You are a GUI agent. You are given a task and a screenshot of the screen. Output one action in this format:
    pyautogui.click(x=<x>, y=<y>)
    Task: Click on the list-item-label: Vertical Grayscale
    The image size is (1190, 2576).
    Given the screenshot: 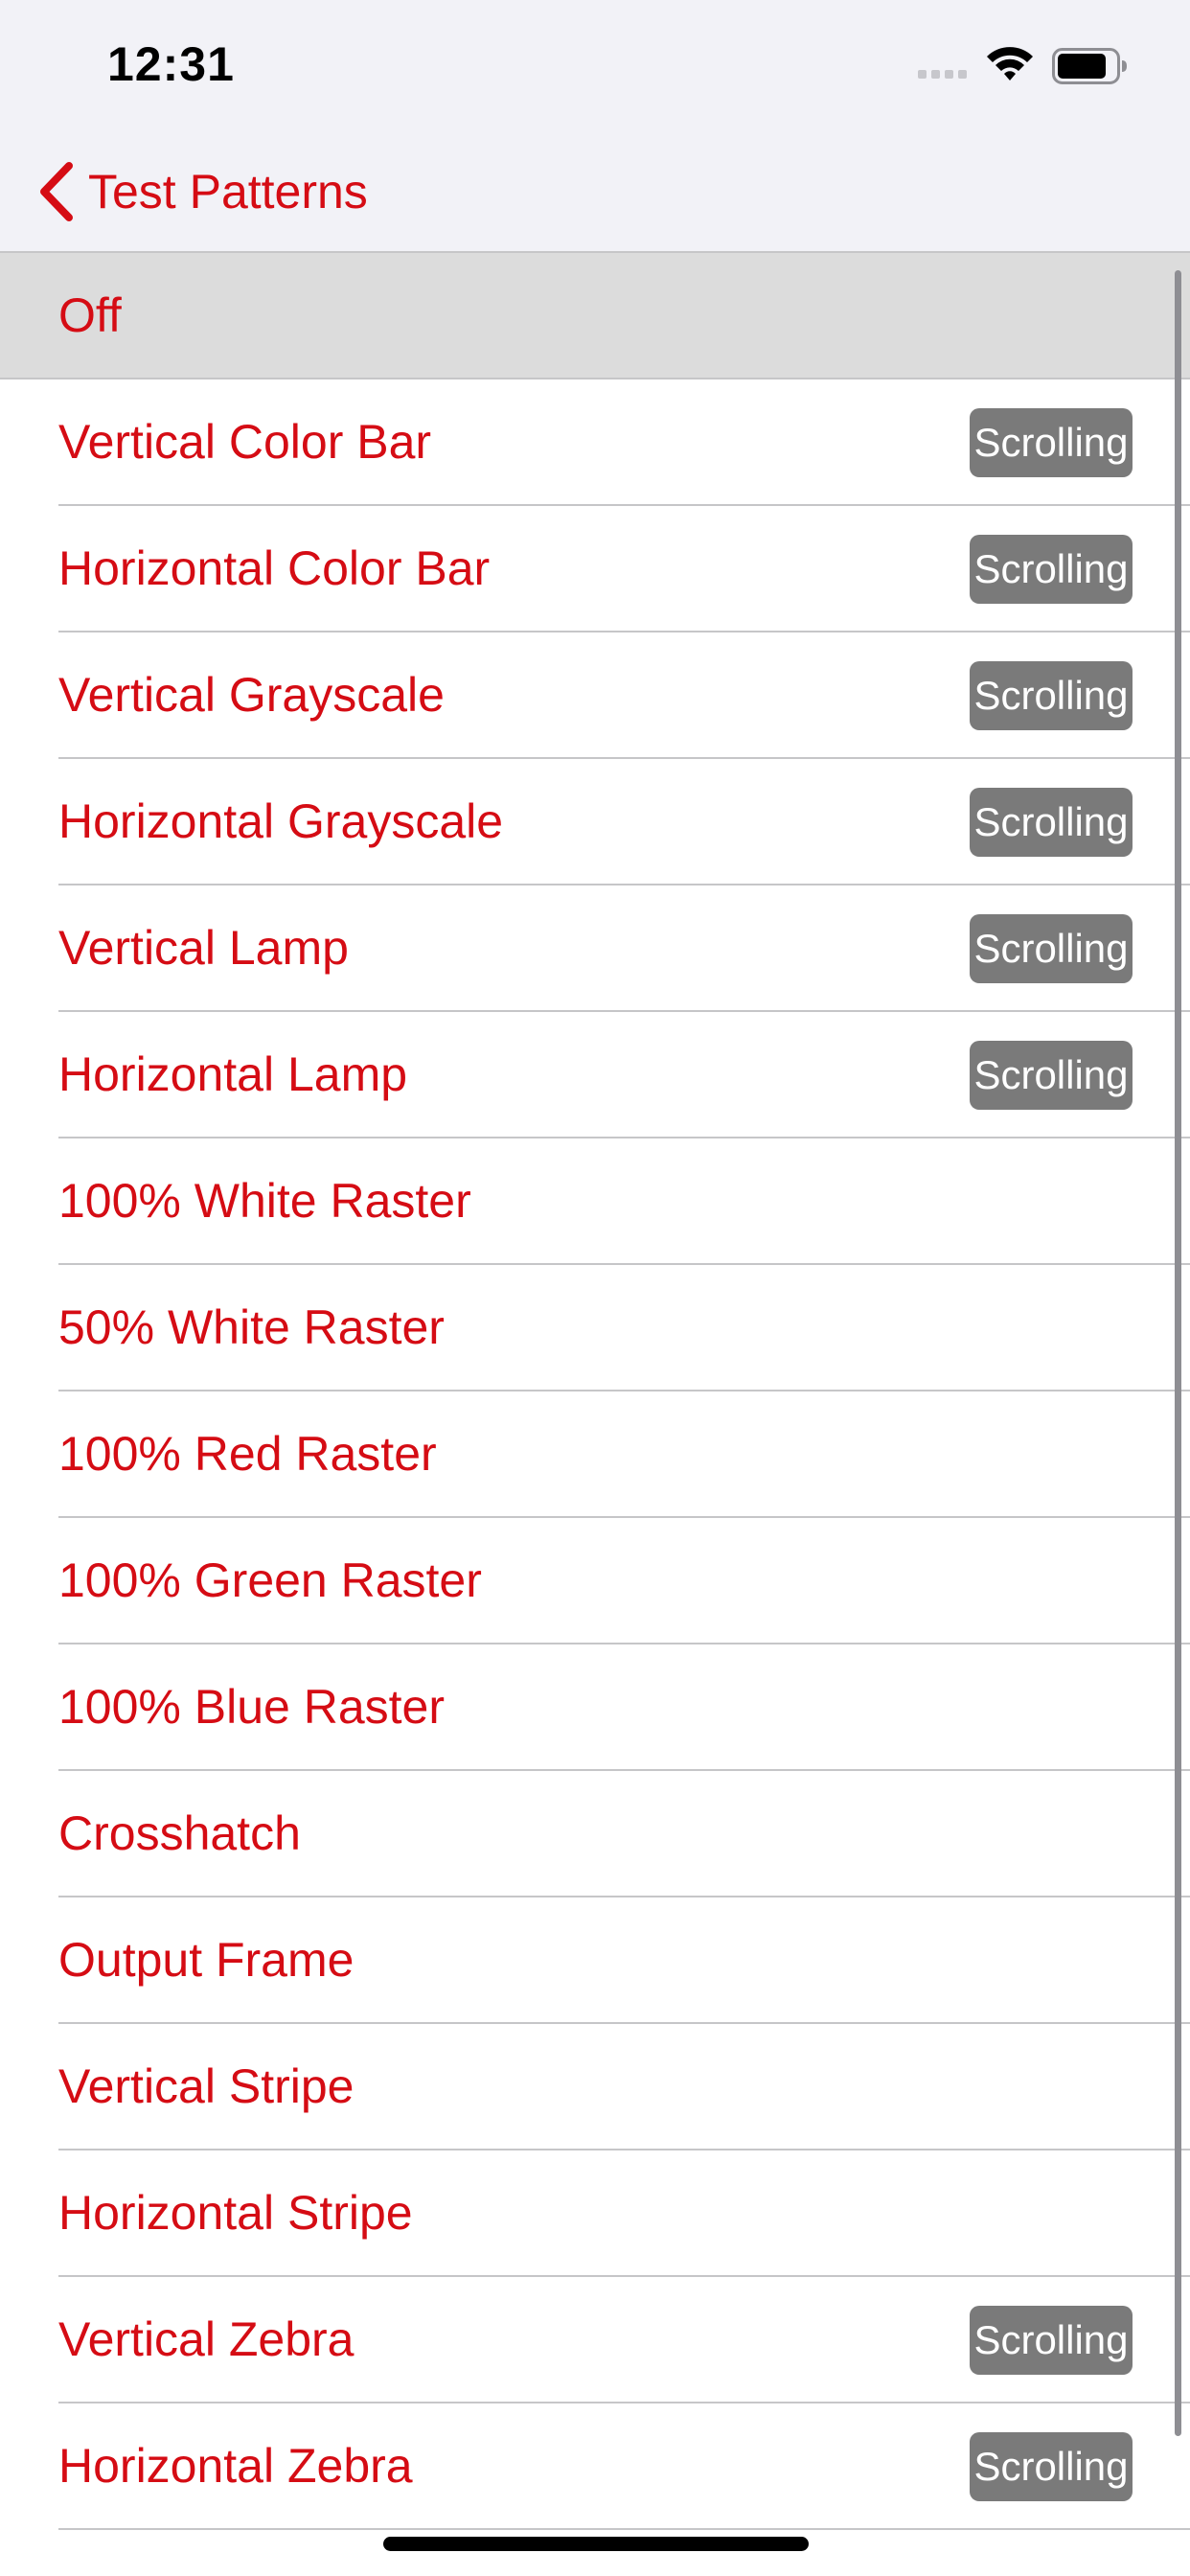 What is the action you would take?
    pyautogui.click(x=251, y=695)
    